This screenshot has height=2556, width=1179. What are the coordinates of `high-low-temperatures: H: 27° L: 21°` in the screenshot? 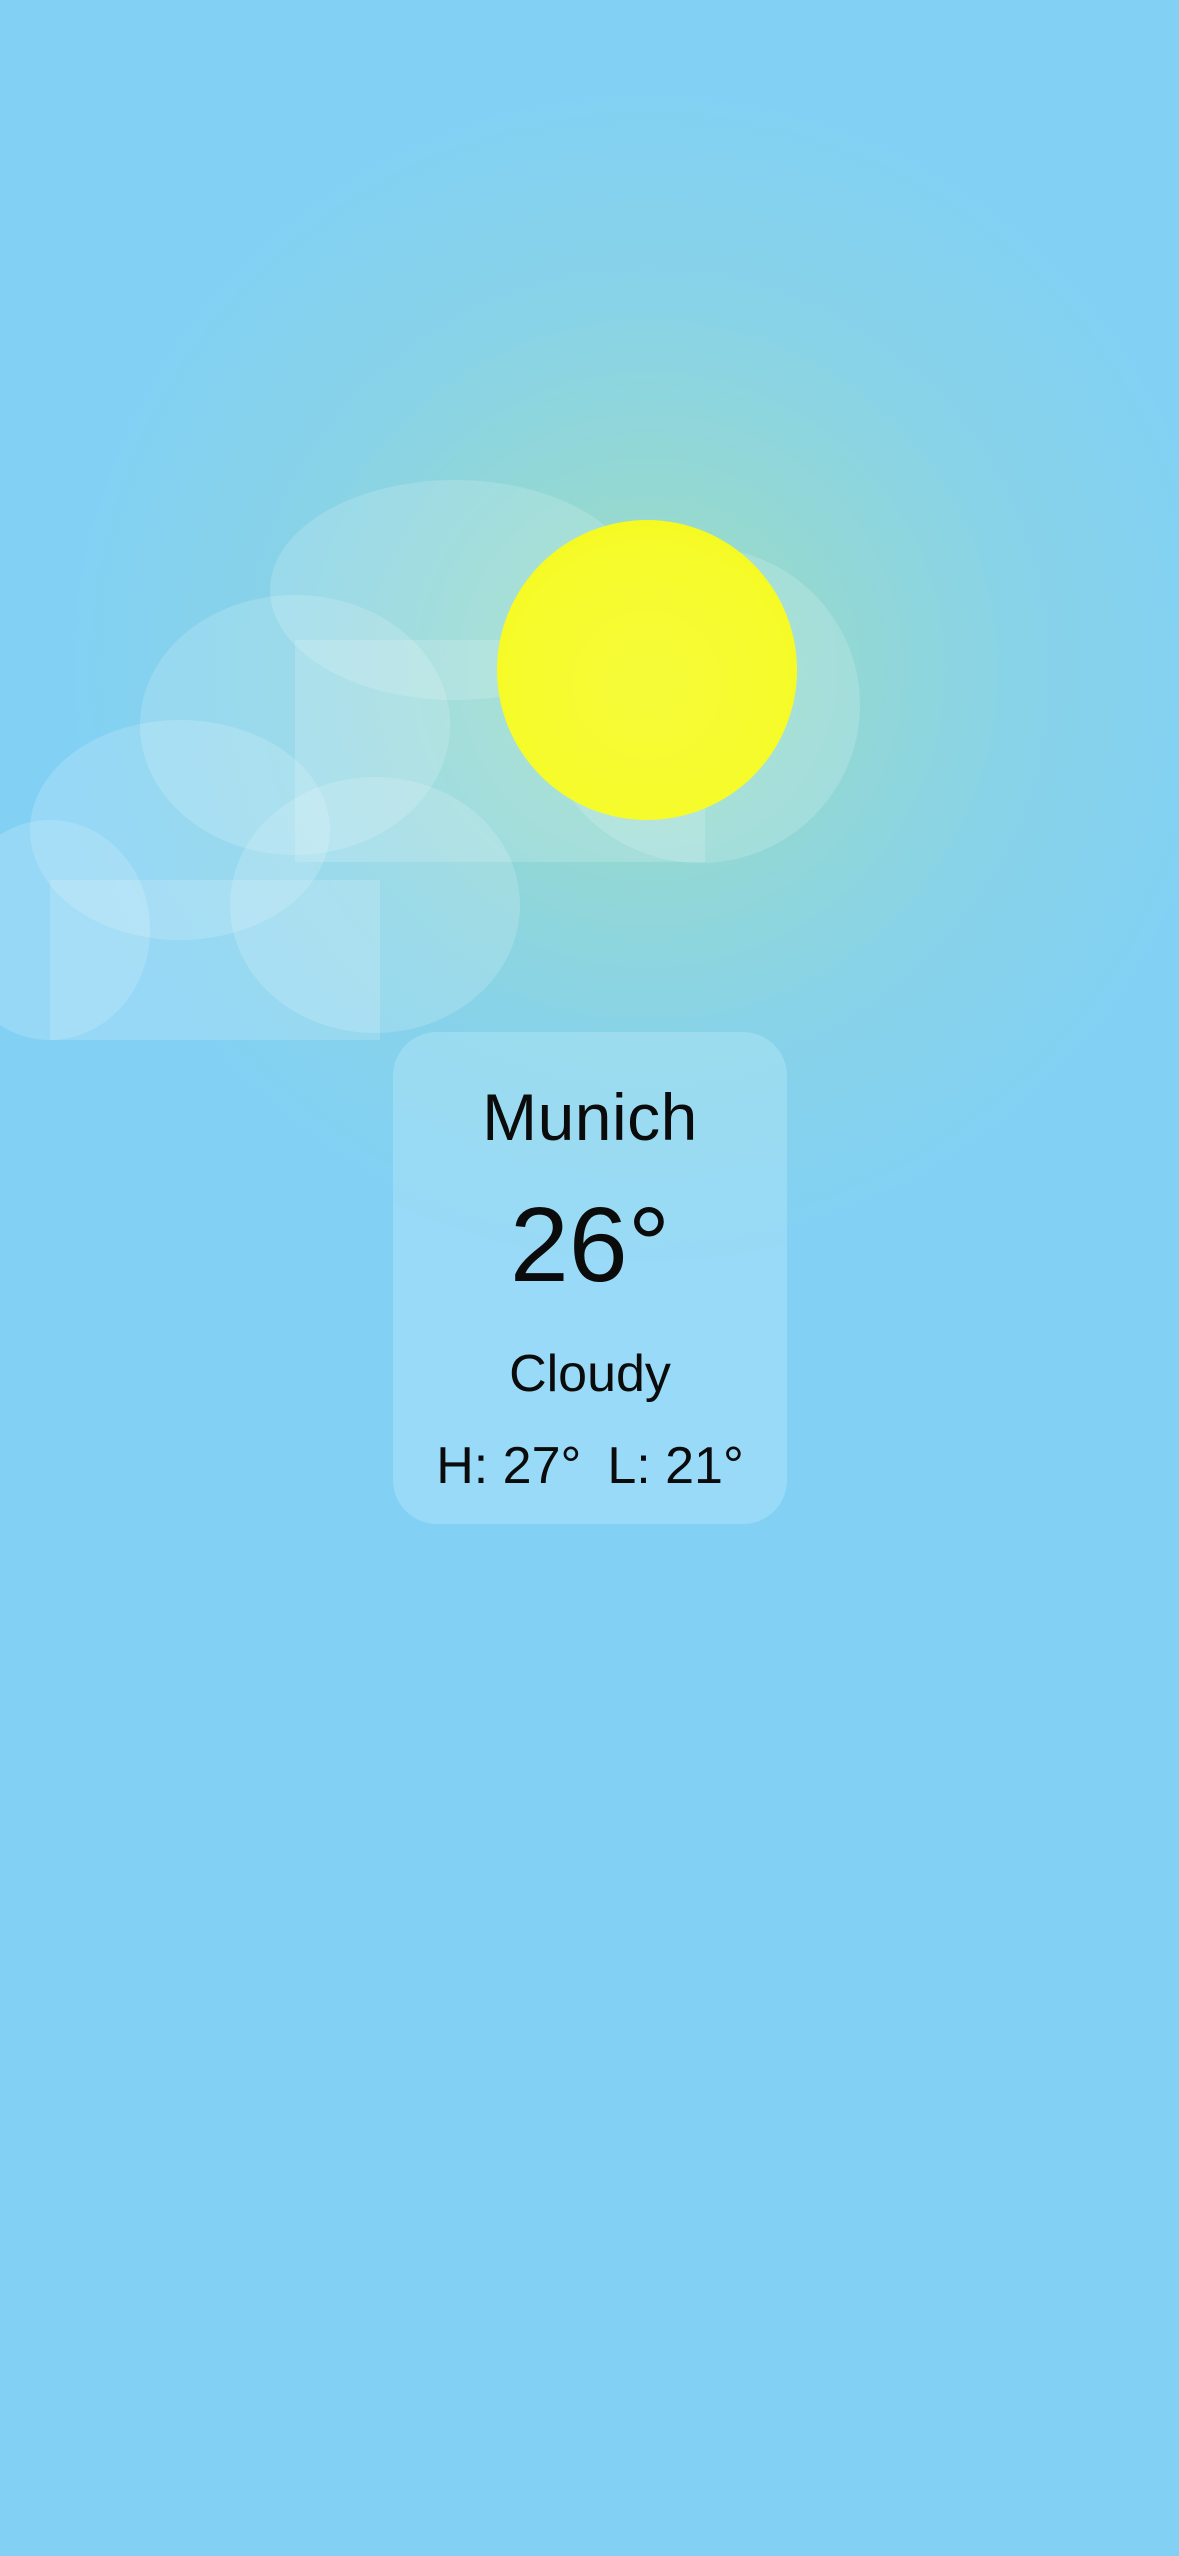 It's located at (590, 1466).